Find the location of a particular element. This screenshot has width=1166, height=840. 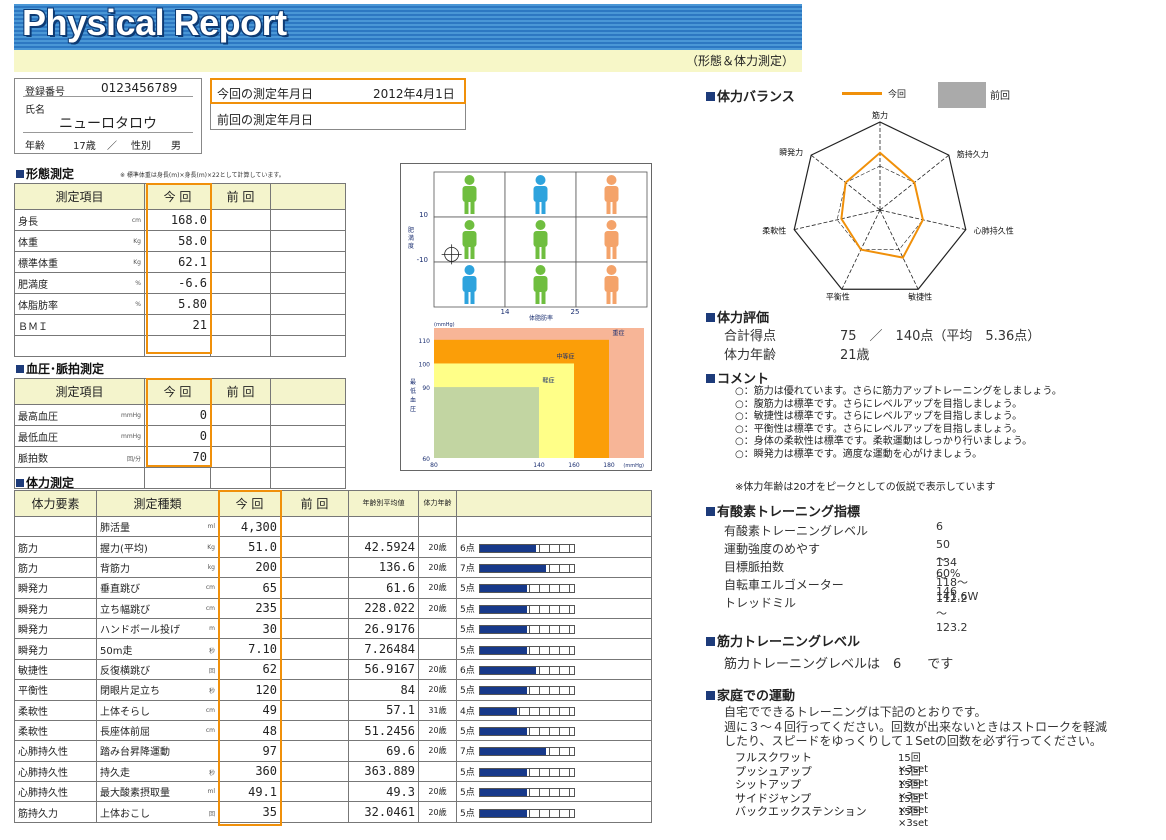

fitness-row: 筋力 握力(平均) Kg 51.0 42.5924 20歳 6点 is located at coordinates (333, 547).